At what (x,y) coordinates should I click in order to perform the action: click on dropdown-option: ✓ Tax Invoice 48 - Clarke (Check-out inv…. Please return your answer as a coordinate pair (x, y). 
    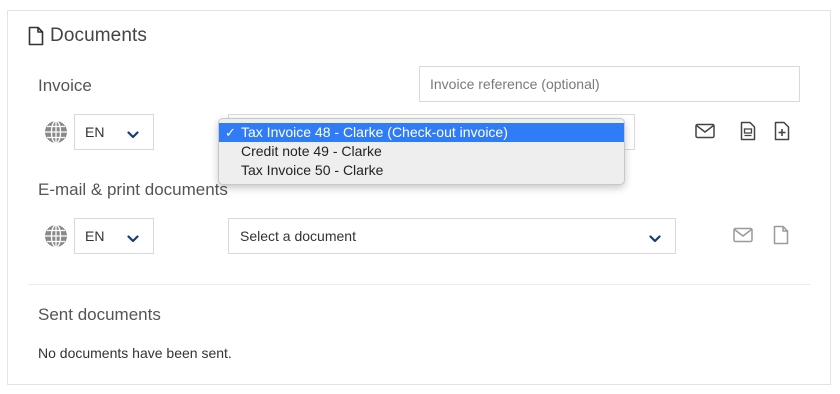
    Looking at the image, I should click on (421, 132).